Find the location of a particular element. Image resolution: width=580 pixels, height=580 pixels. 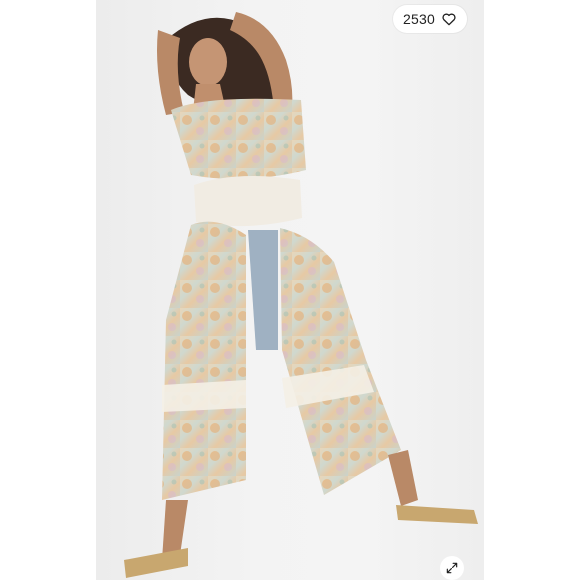

like-counter-button: 2530 is located at coordinates (430, 19).